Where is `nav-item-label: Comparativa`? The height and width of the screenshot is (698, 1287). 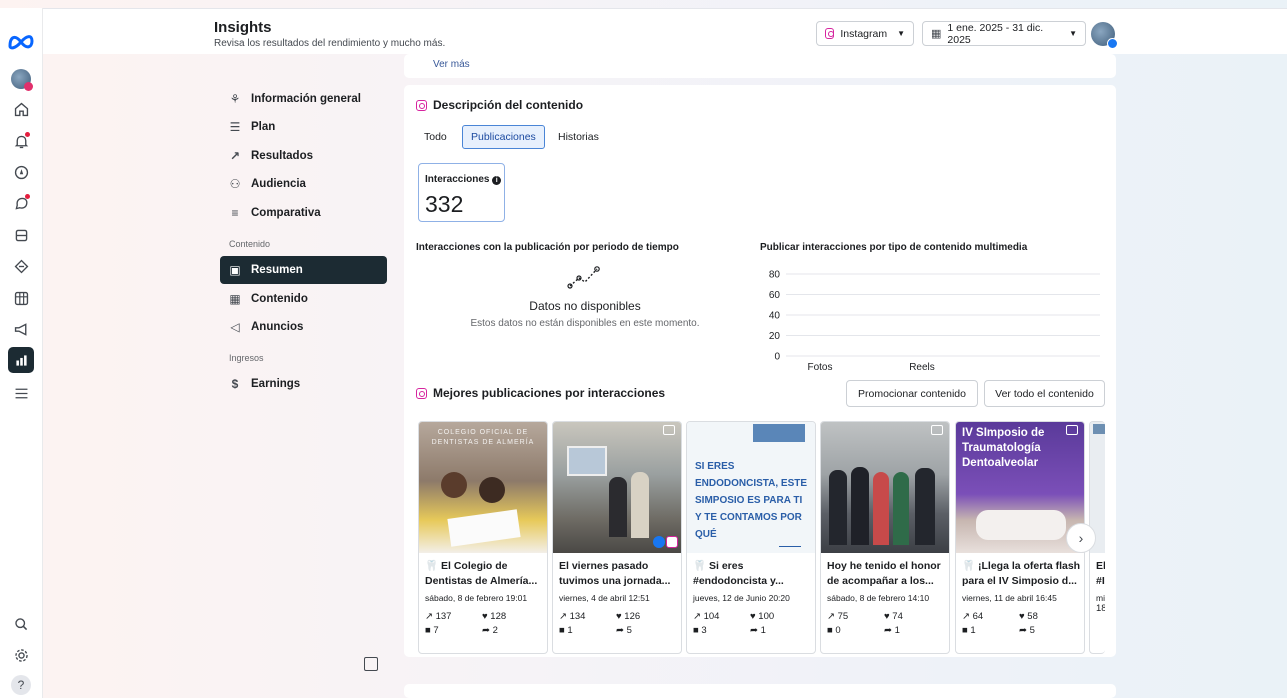 nav-item-label: Comparativa is located at coordinates (286, 213).